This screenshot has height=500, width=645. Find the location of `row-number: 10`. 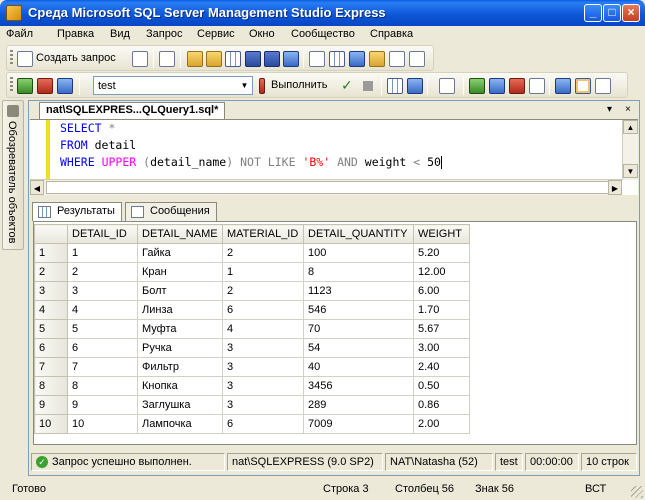

row-number: 10 is located at coordinates (51, 424).